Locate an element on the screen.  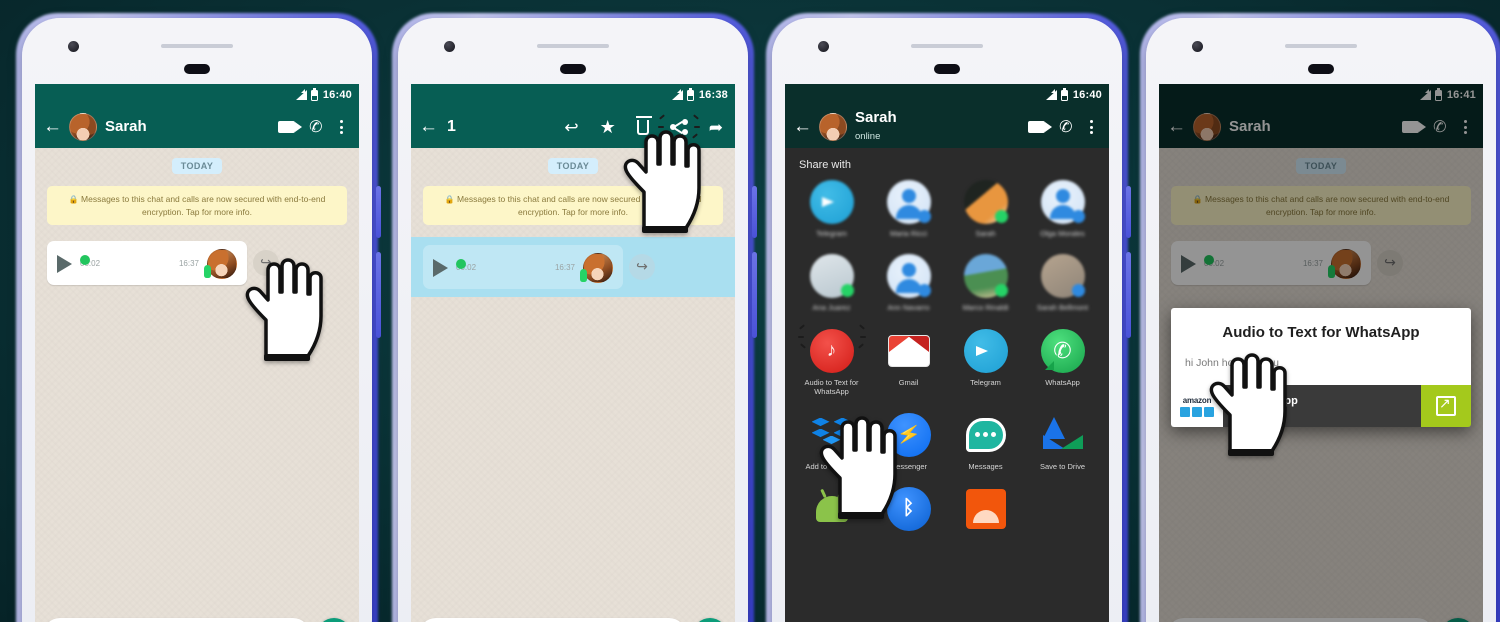
contact-icon is located at coordinates (908, 276).